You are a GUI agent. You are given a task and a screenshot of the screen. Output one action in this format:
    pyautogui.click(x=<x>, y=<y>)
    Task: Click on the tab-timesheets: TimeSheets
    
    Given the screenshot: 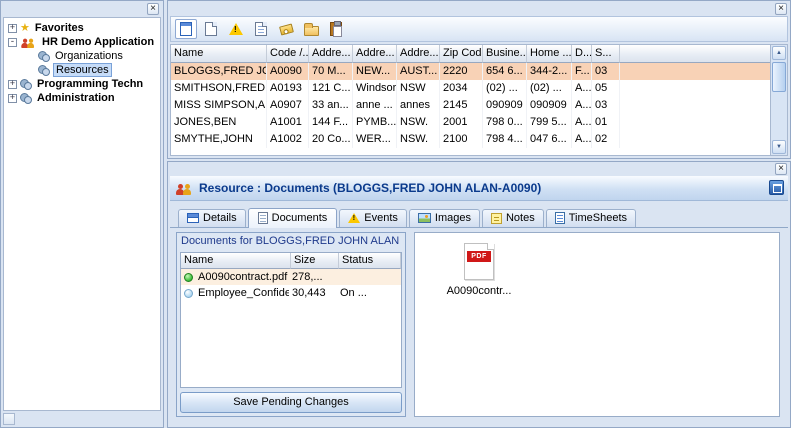 What is the action you would take?
    pyautogui.click(x=591, y=218)
    